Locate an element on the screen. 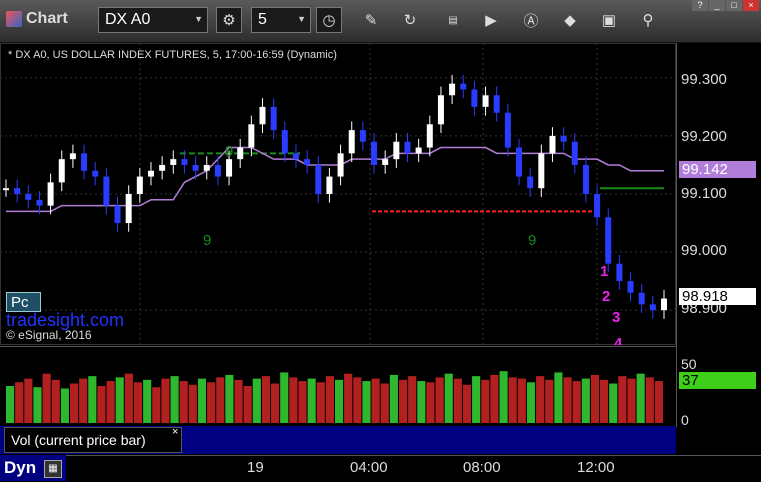 This screenshot has width=761, height=482. close-button: × is located at coordinates (751, 5).